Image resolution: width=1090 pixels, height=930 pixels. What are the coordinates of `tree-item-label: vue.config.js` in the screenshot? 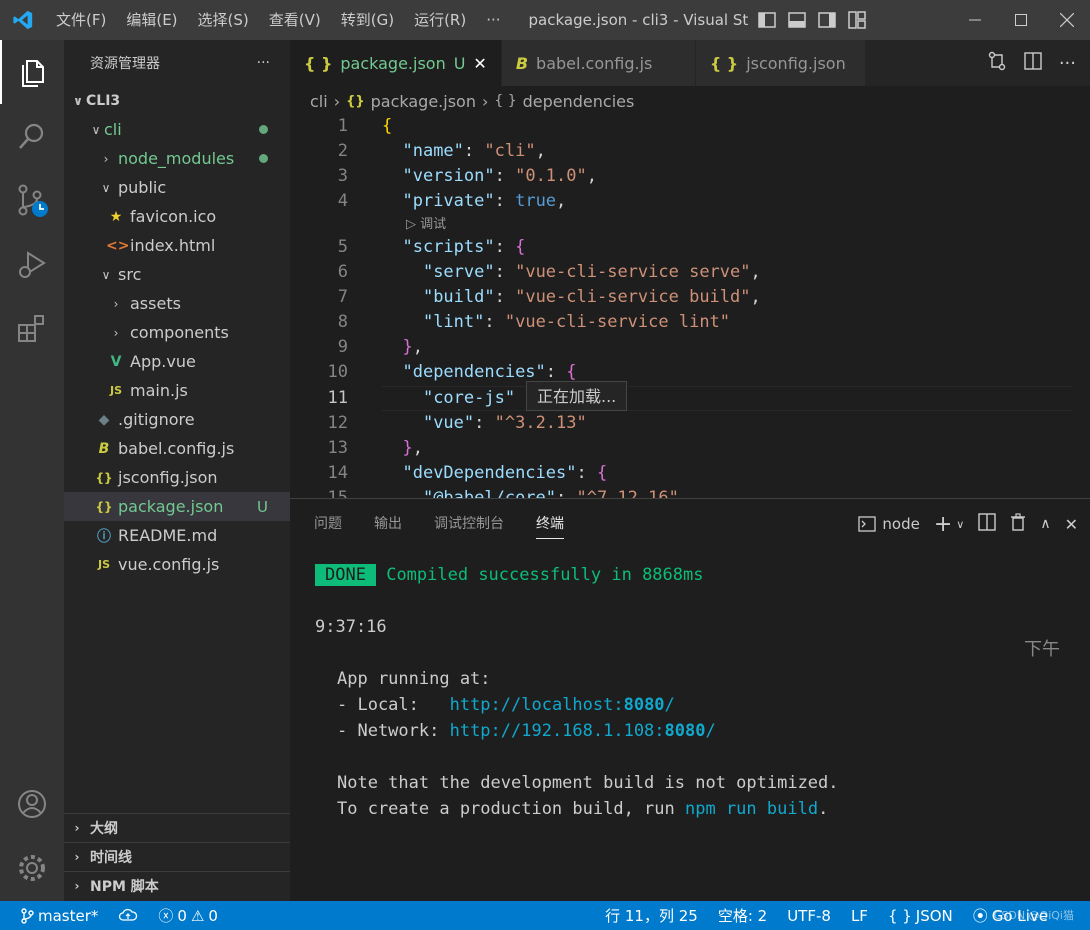 It's located at (169, 564).